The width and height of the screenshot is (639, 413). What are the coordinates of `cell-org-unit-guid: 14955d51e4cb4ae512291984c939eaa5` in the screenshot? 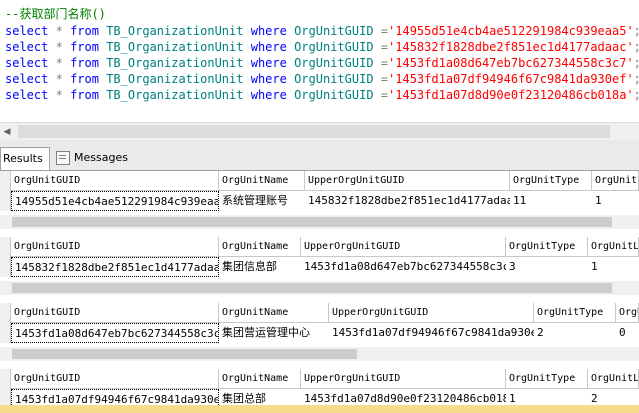 It's located at (115, 201).